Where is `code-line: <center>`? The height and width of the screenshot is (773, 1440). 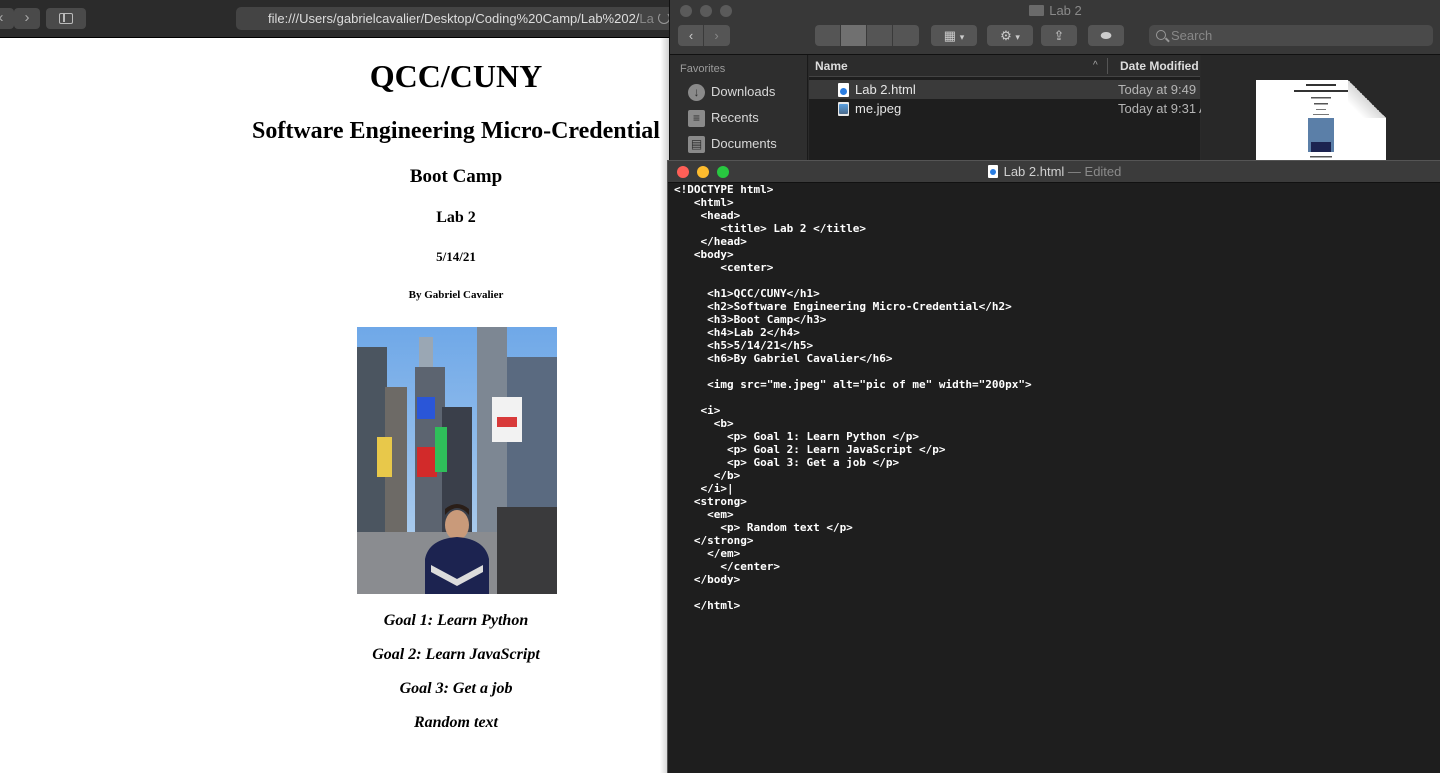 code-line: <center> is located at coordinates (724, 267).